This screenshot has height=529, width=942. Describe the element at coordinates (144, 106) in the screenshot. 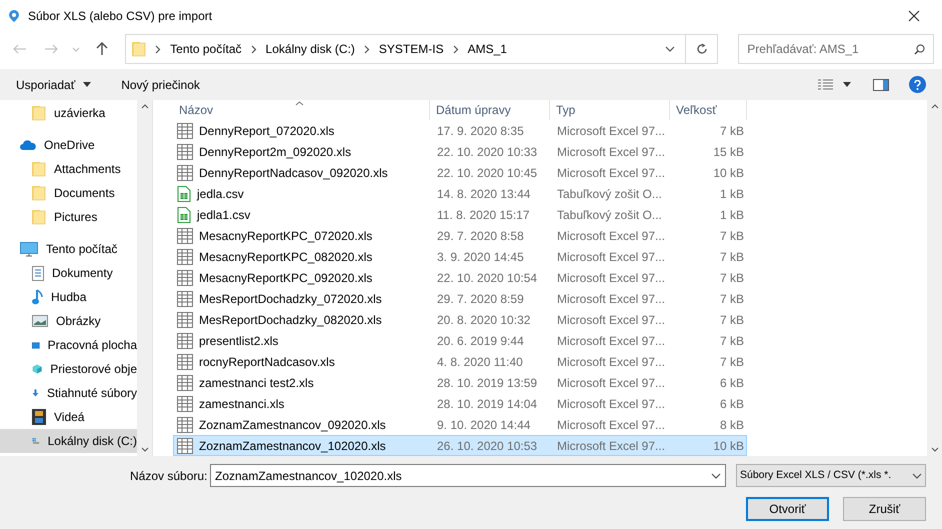

I see `chevron-up-icon` at that location.